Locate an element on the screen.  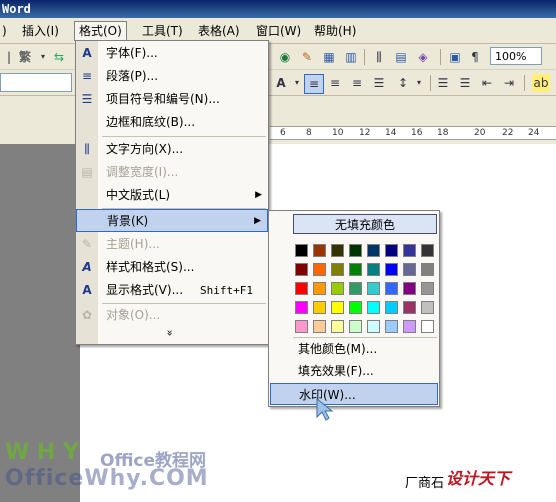
menu-window: 窗口(W) is located at coordinates (278, 31).